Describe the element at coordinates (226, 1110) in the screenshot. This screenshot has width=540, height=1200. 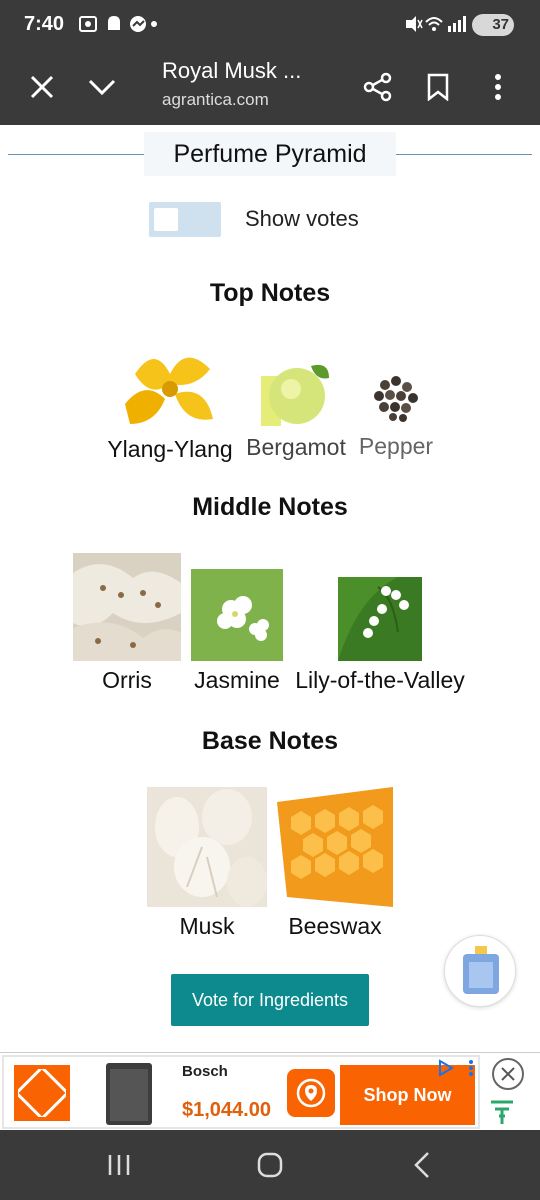
I see `ad-price: $1,044.00` at that location.